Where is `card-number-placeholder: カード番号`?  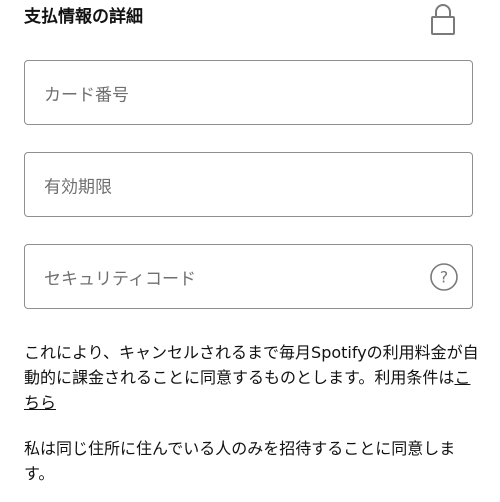
card-number-placeholder: カード番号 is located at coordinates (86, 95).